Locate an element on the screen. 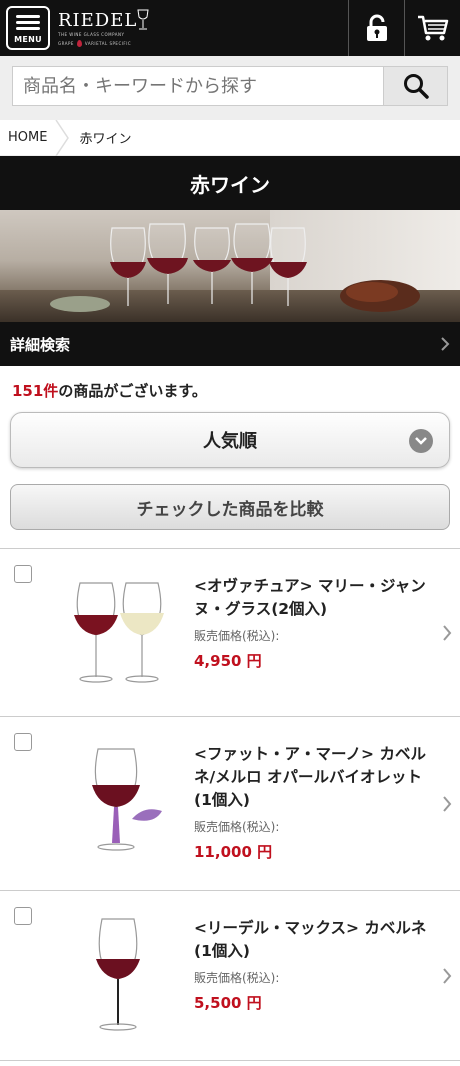  product-name: <リーデル・マックス> カベルネ(1個入) is located at coordinates (312, 940).